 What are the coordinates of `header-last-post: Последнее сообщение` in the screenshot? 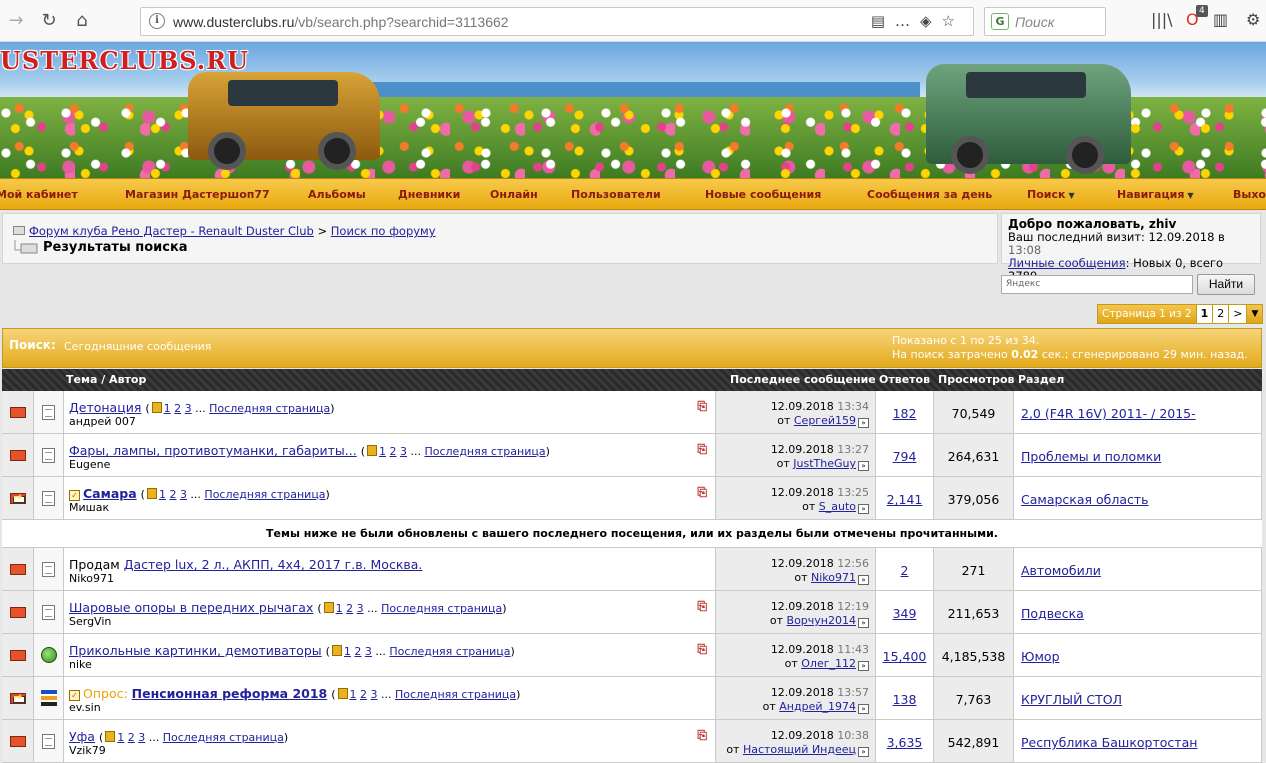 It's located at (803, 379).